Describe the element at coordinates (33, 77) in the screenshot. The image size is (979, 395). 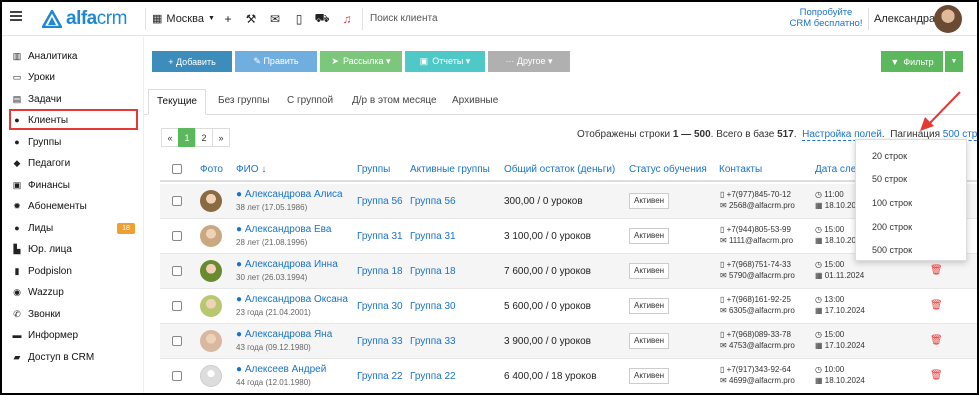
I see `sidebar-item-lessons: ▭ Уроки` at that location.